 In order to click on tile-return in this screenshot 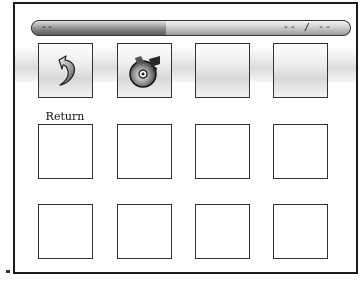, I will do `click(65, 70)`.